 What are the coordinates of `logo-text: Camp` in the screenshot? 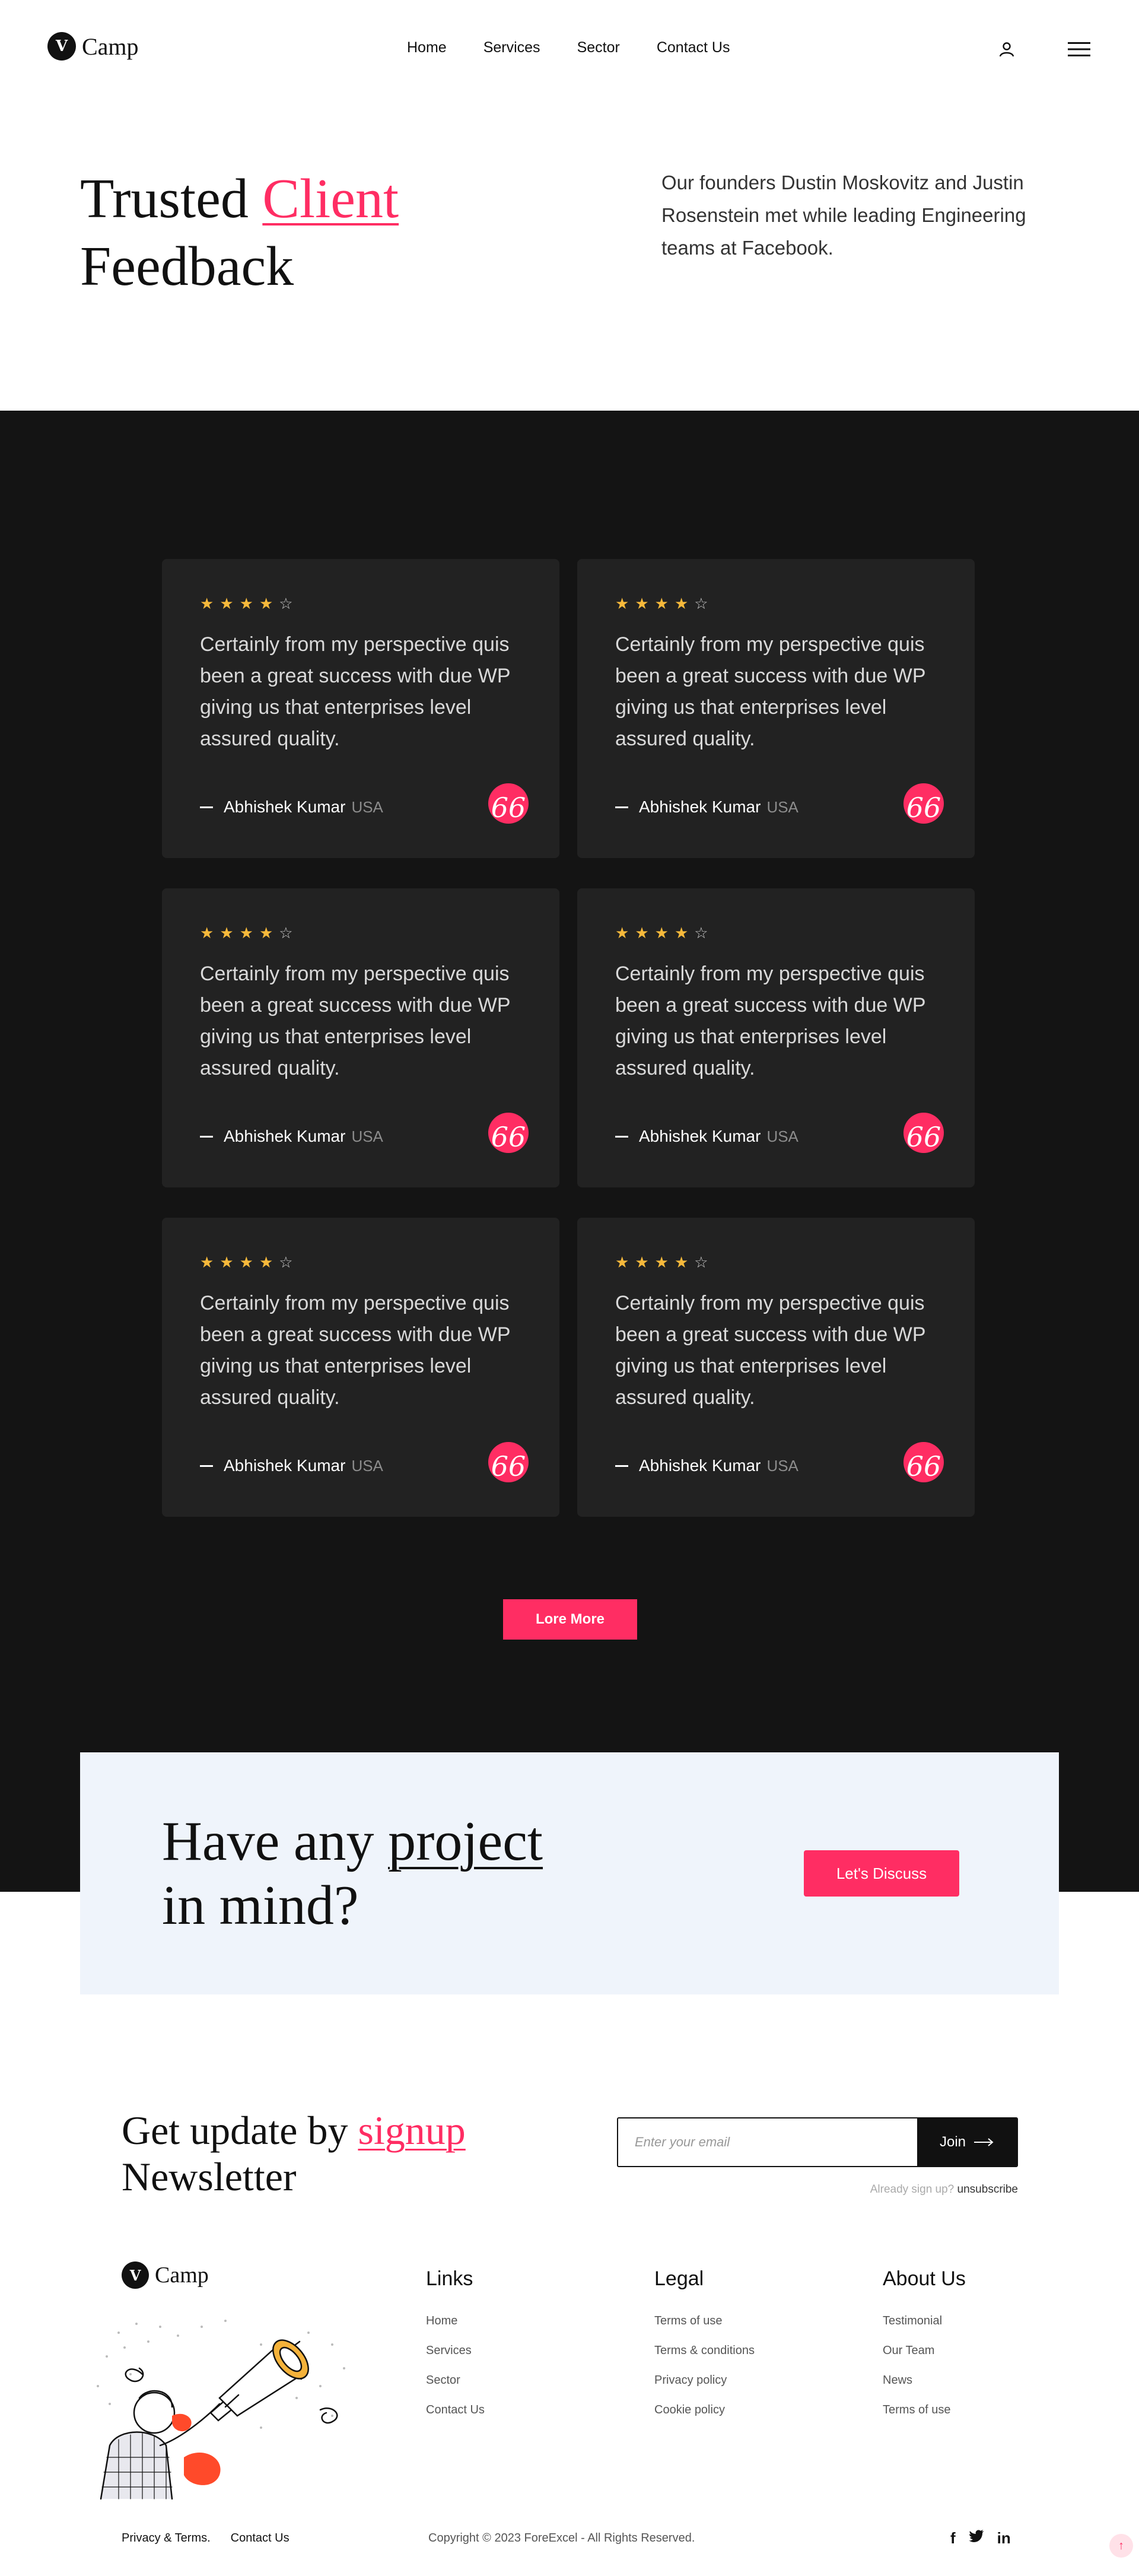 It's located at (111, 46).